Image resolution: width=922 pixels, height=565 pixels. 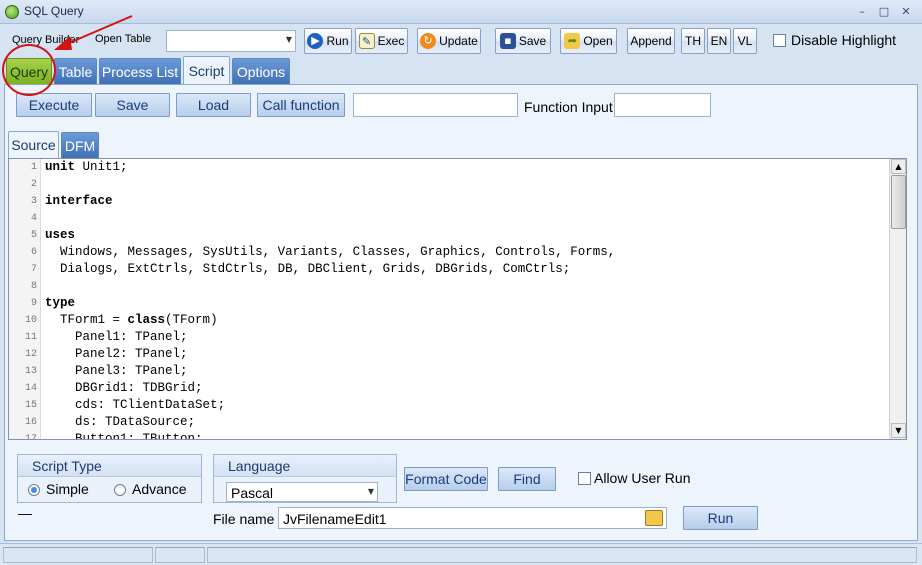 What do you see at coordinates (507, 41) in the screenshot?
I see `floppy-disk-icon: ▪` at bounding box center [507, 41].